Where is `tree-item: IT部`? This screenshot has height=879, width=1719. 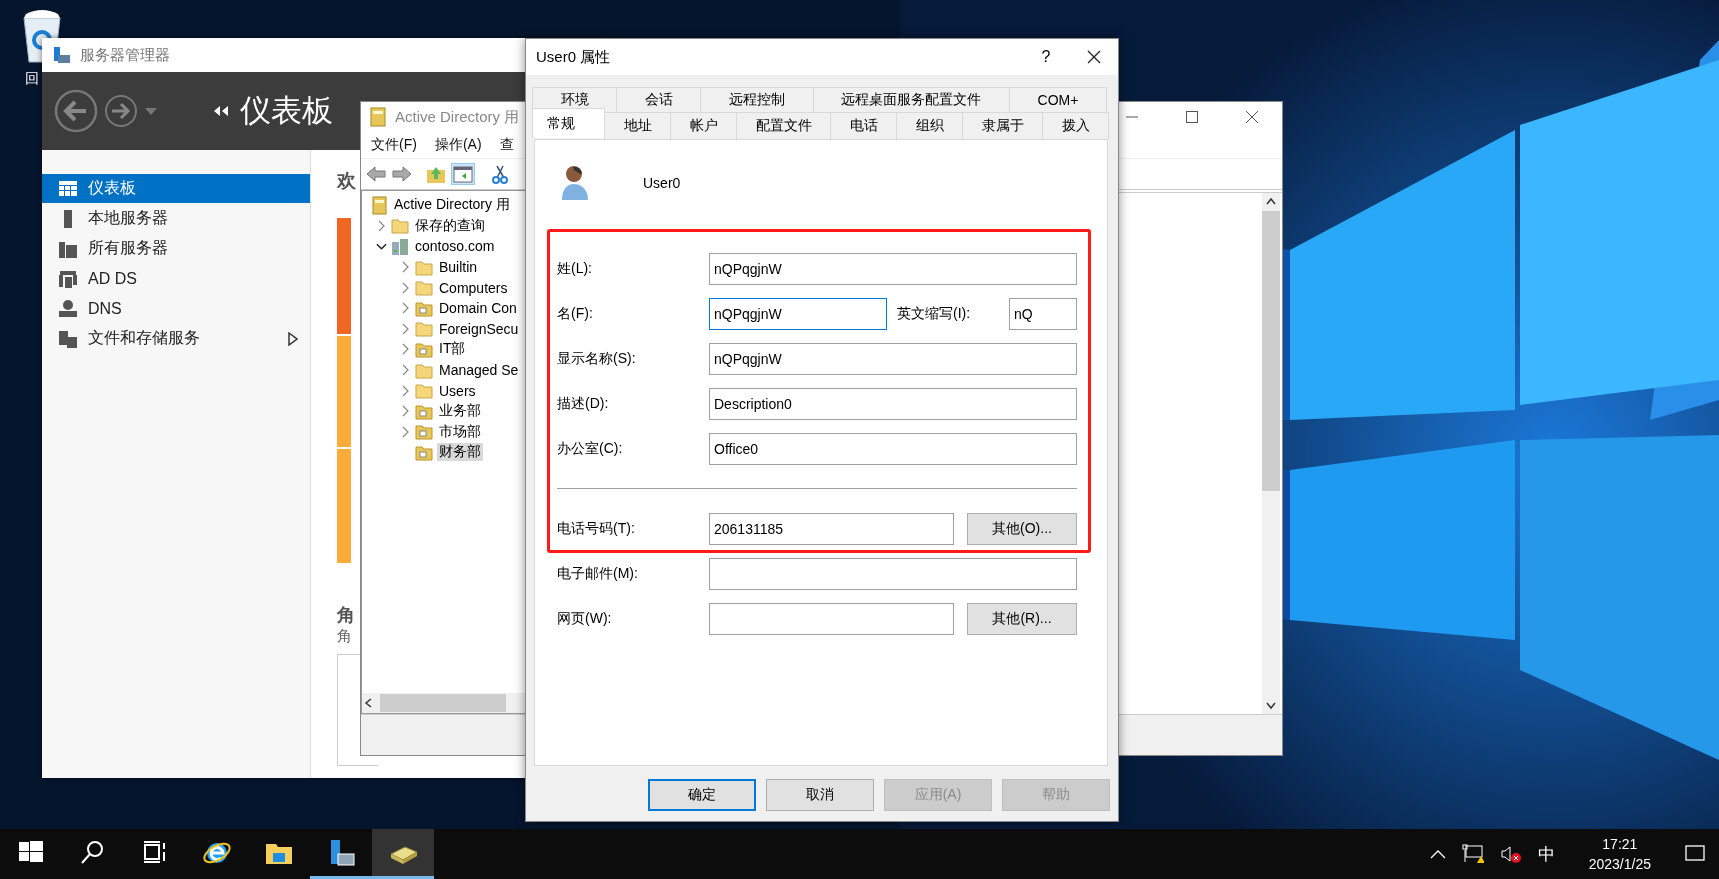
tree-item: IT部 is located at coordinates (452, 349).